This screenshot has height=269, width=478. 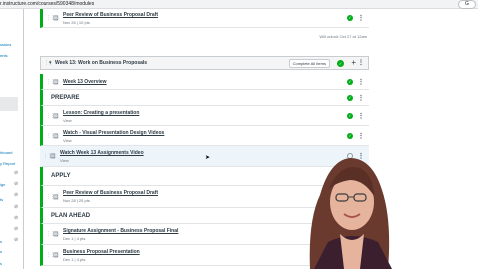 What do you see at coordinates (1, 199) in the screenshot?
I see `nav-link-ts: ts` at bounding box center [1, 199].